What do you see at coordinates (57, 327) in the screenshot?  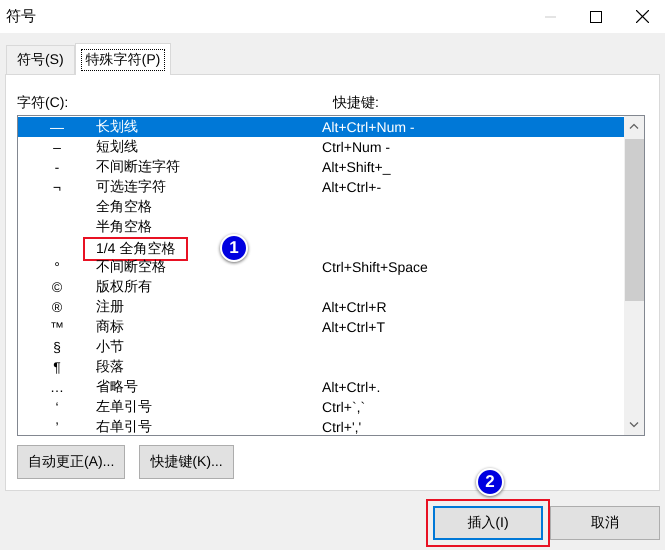 I see `symbol-cell-text: ™` at bounding box center [57, 327].